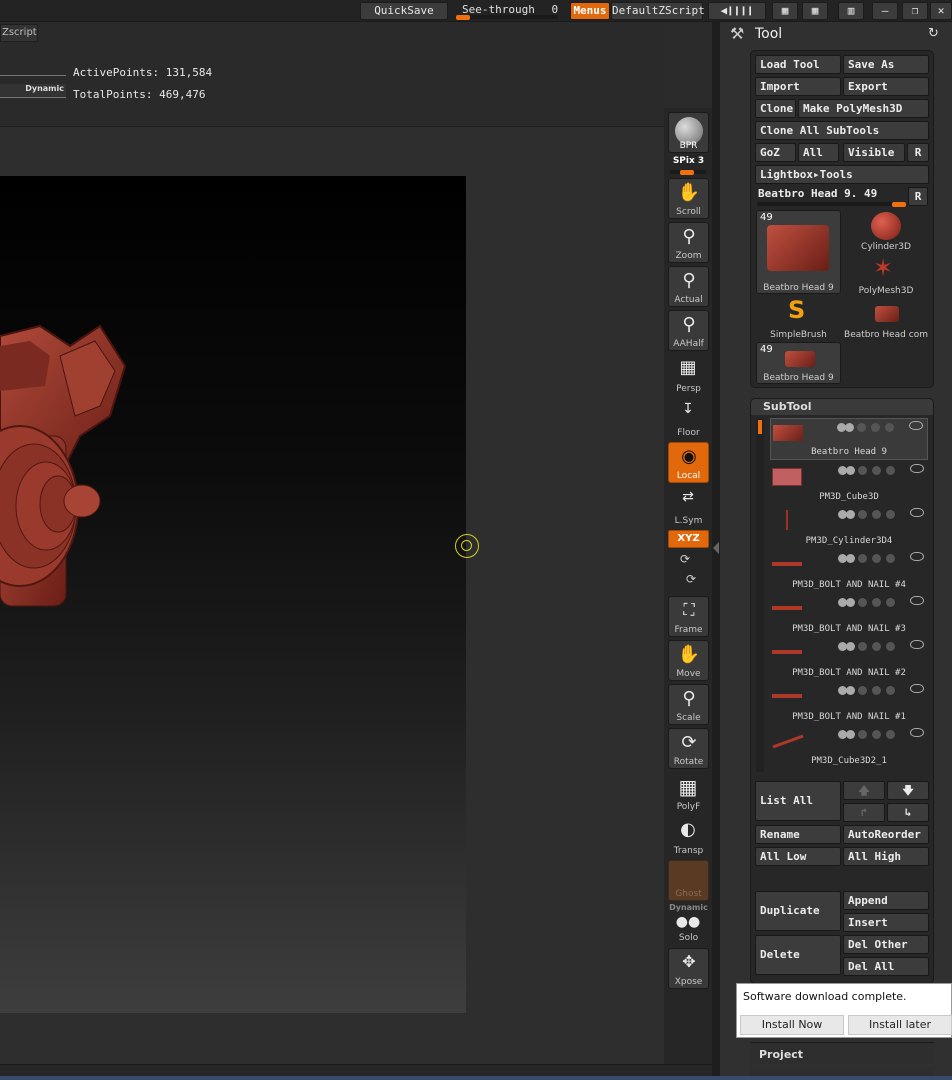 Image resolution: width=952 pixels, height=1080 pixels. I want to click on rename-button: Rename, so click(798, 834).